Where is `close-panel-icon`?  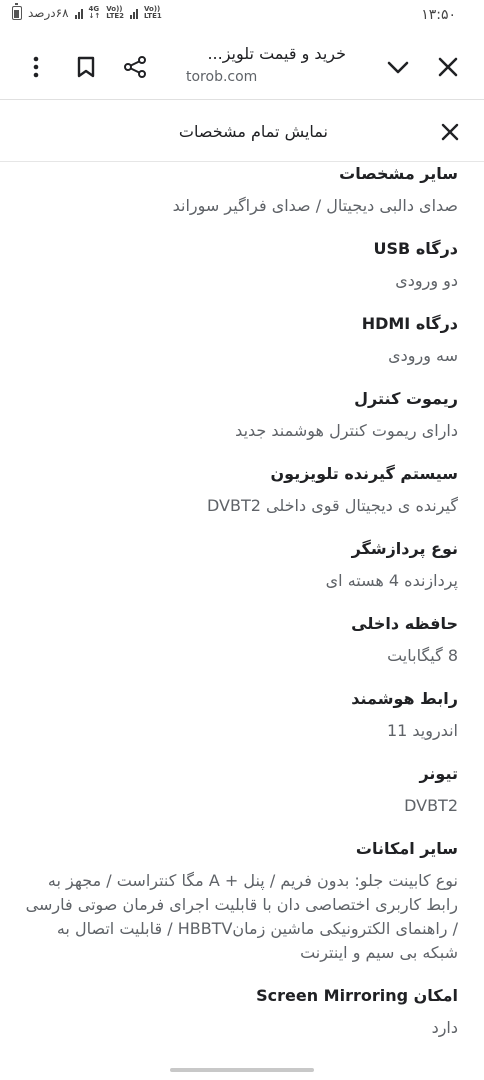 close-panel-icon is located at coordinates (450, 132).